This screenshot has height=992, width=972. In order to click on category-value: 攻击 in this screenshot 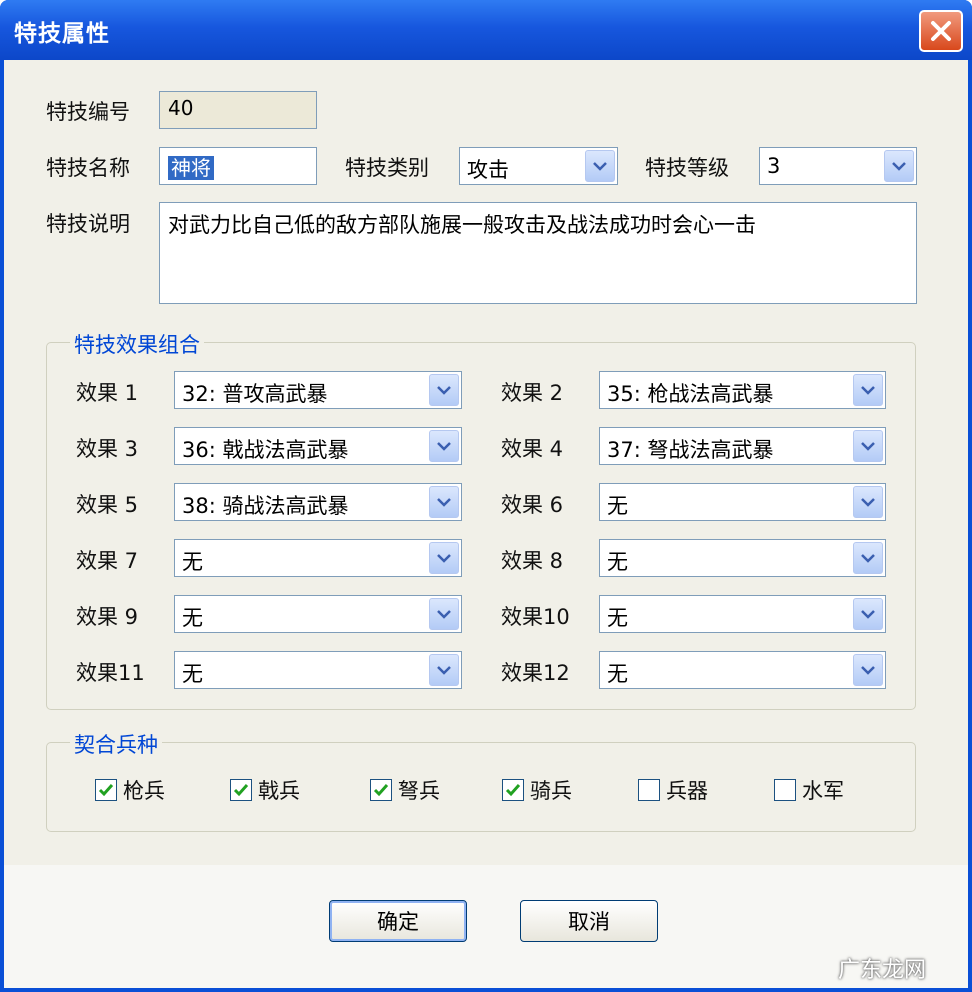, I will do `click(488, 170)`.